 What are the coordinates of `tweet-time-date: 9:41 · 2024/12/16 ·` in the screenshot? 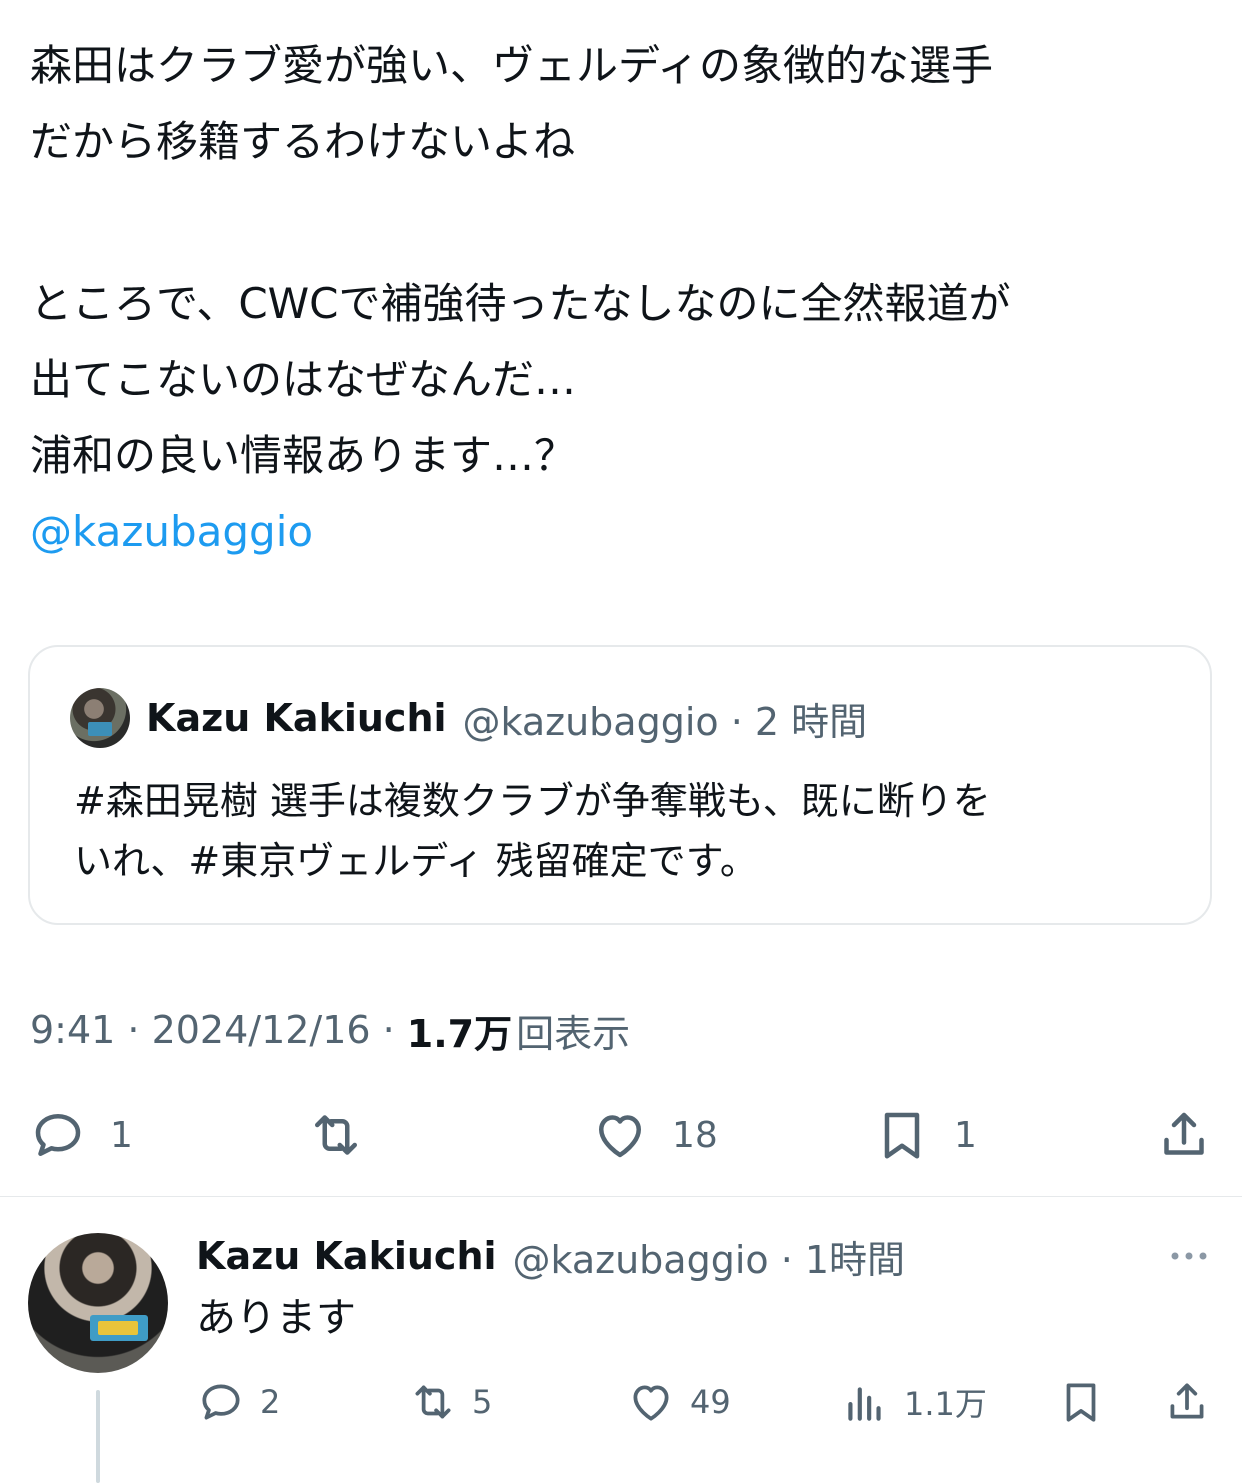 It's located at (212, 1030).